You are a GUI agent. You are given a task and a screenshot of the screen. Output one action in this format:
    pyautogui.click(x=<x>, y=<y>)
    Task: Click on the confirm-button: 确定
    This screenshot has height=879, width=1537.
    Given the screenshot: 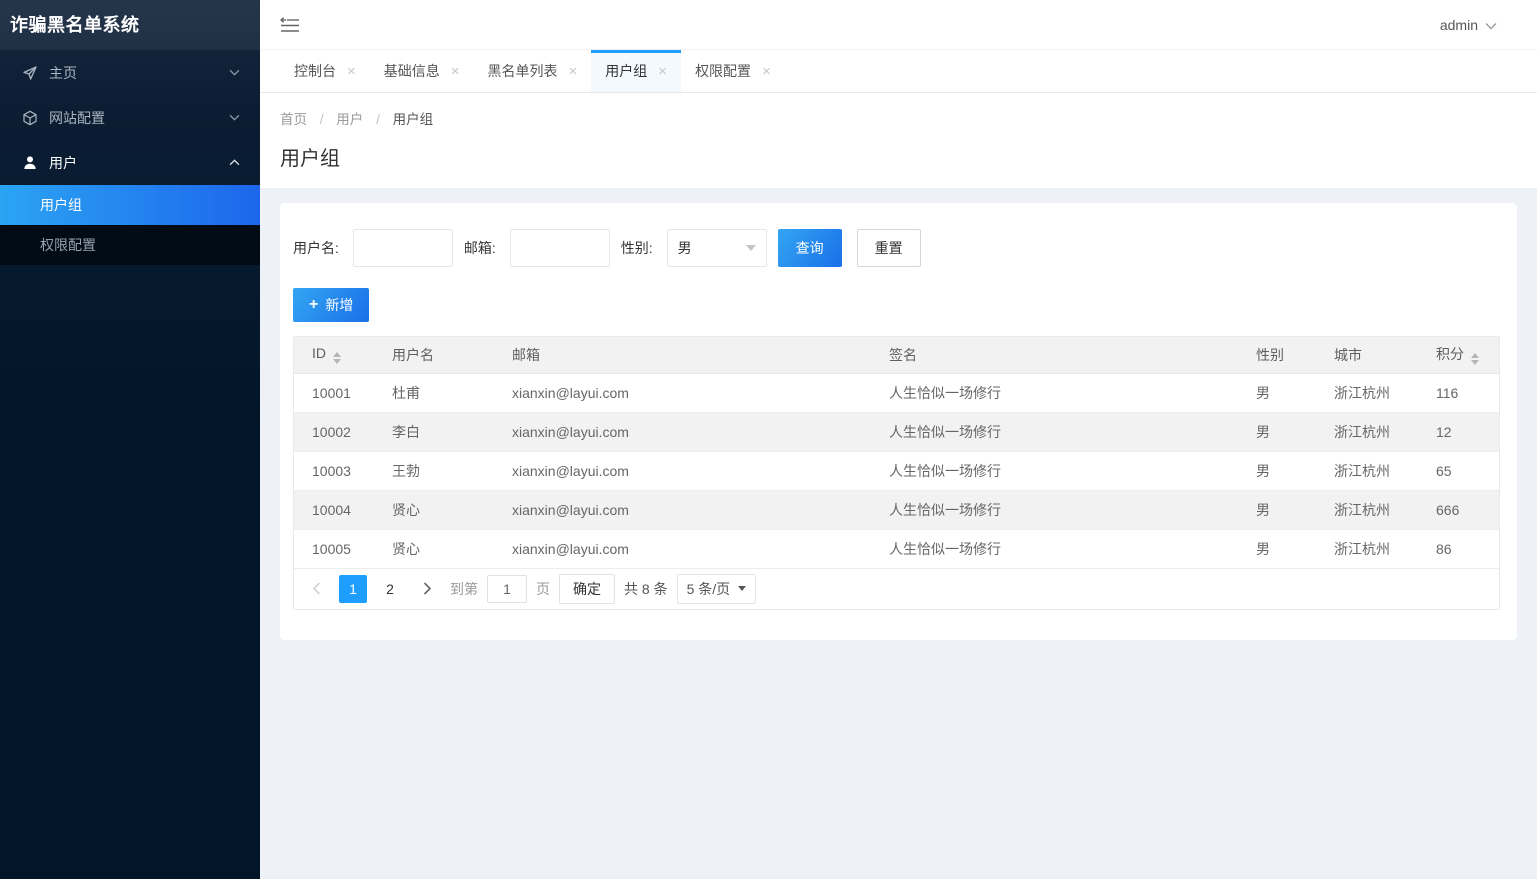 What is the action you would take?
    pyautogui.click(x=587, y=588)
    